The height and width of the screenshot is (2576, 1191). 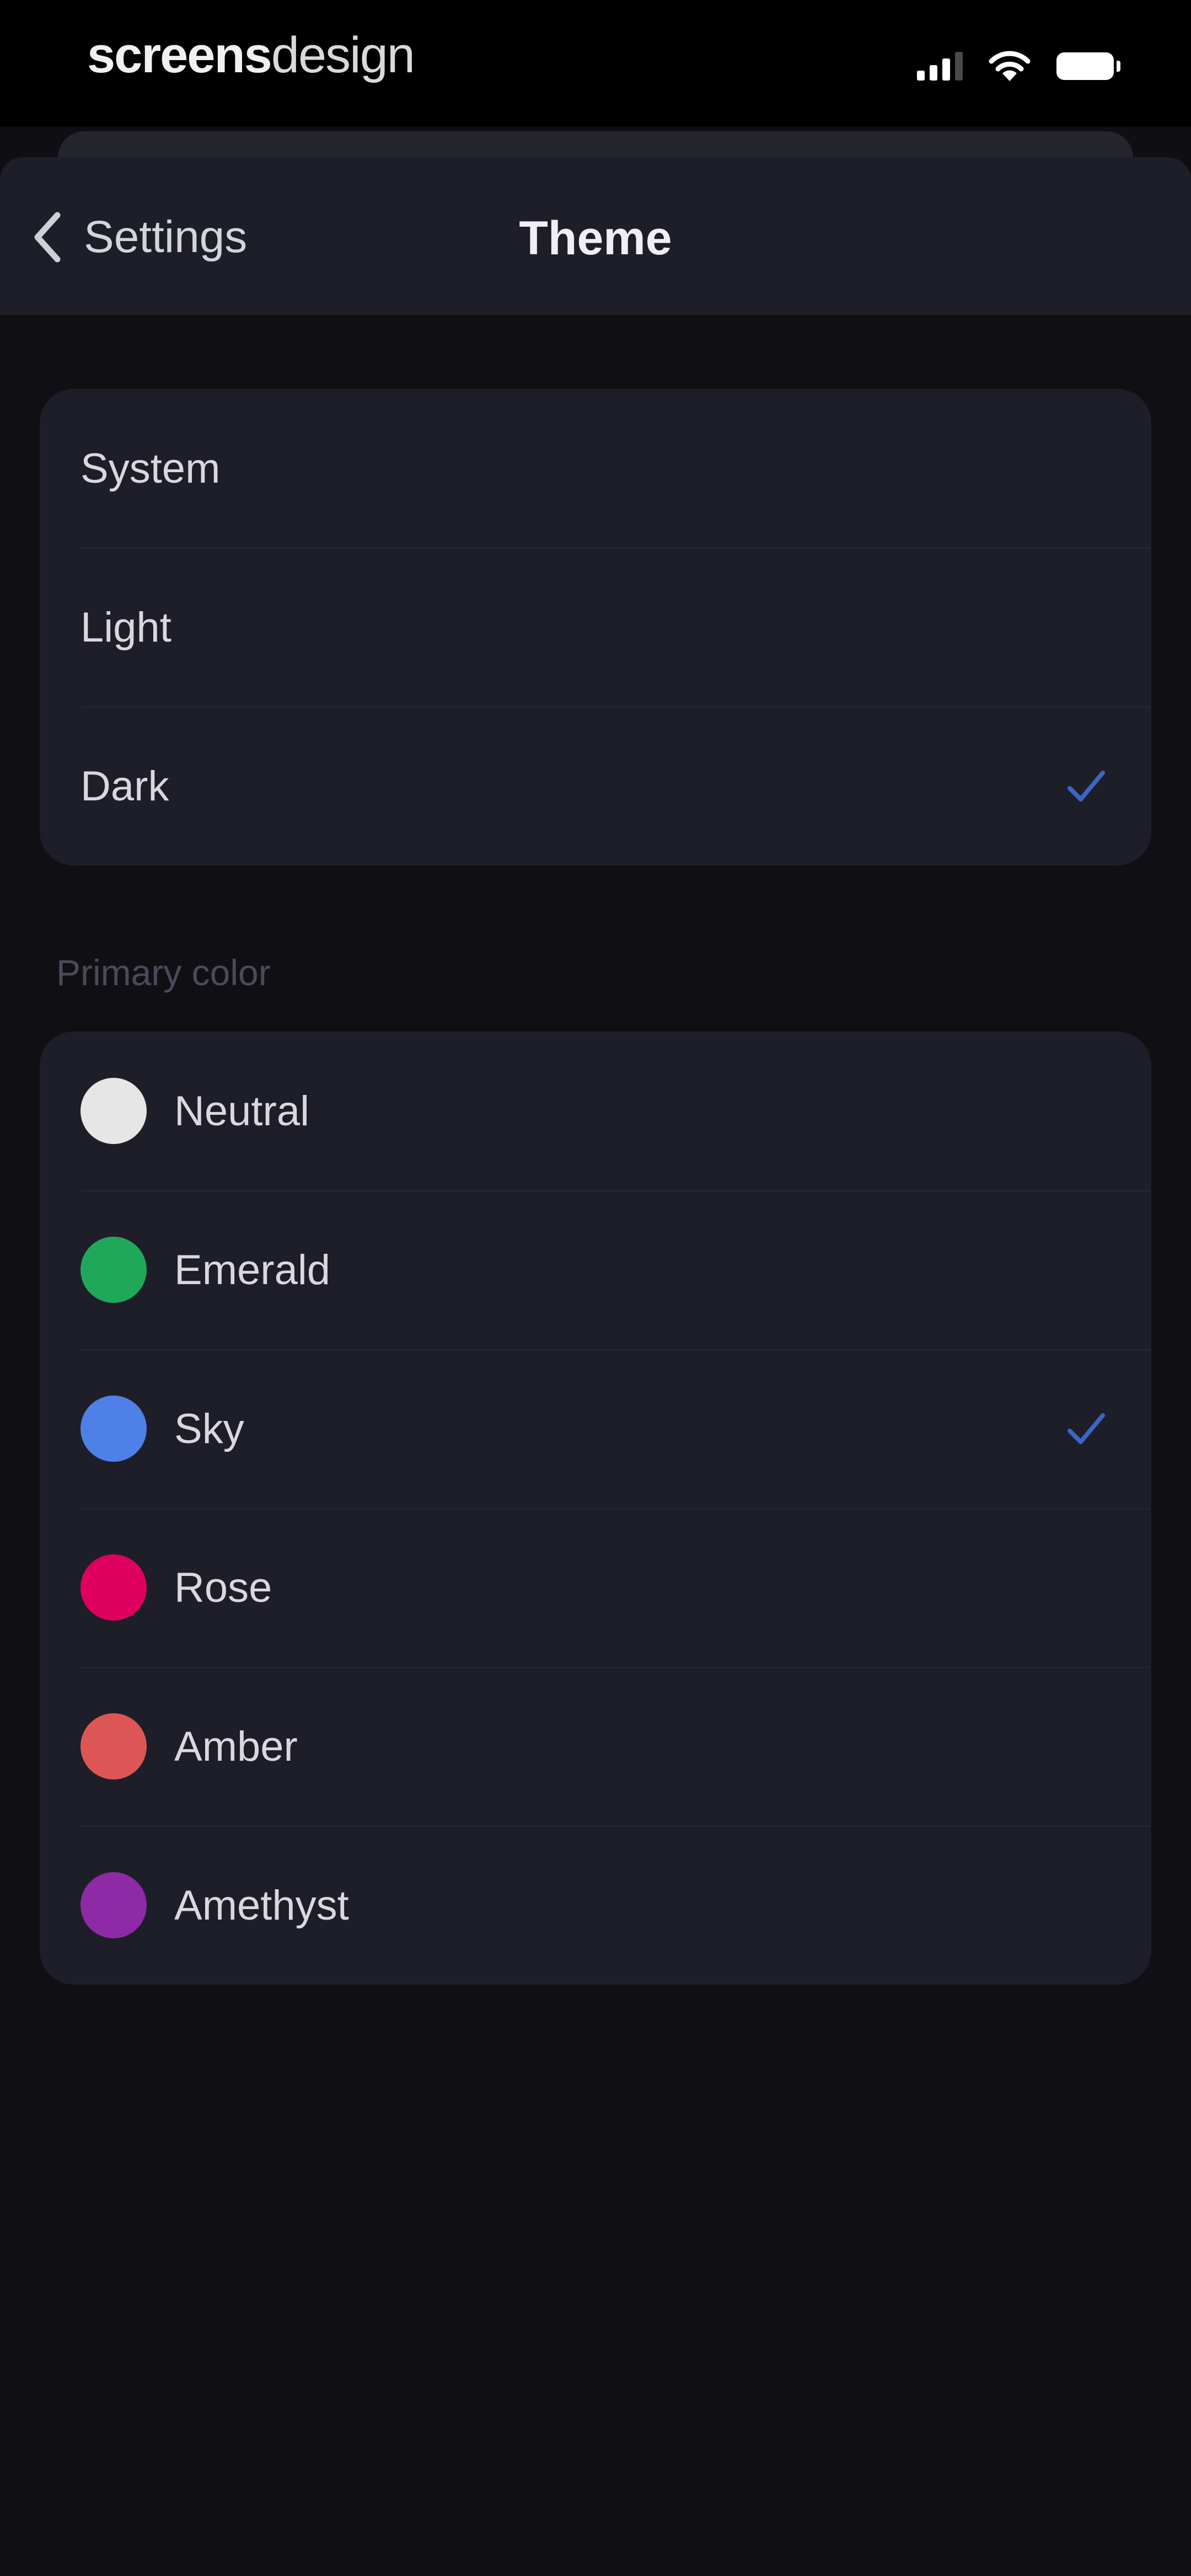 I want to click on theme-option-system: System, so click(x=595, y=468).